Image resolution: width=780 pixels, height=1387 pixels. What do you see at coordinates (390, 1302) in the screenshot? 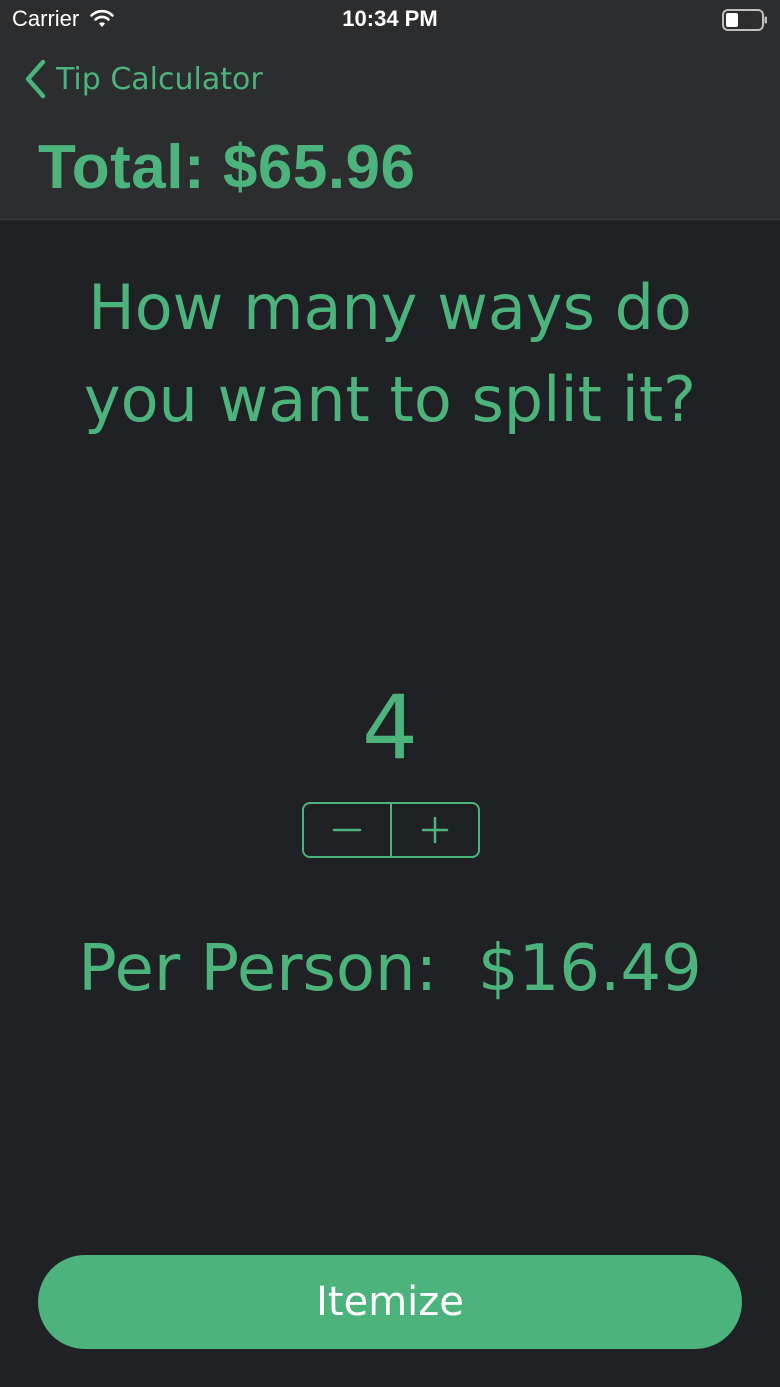
I see `itemize-button: Itemize` at bounding box center [390, 1302].